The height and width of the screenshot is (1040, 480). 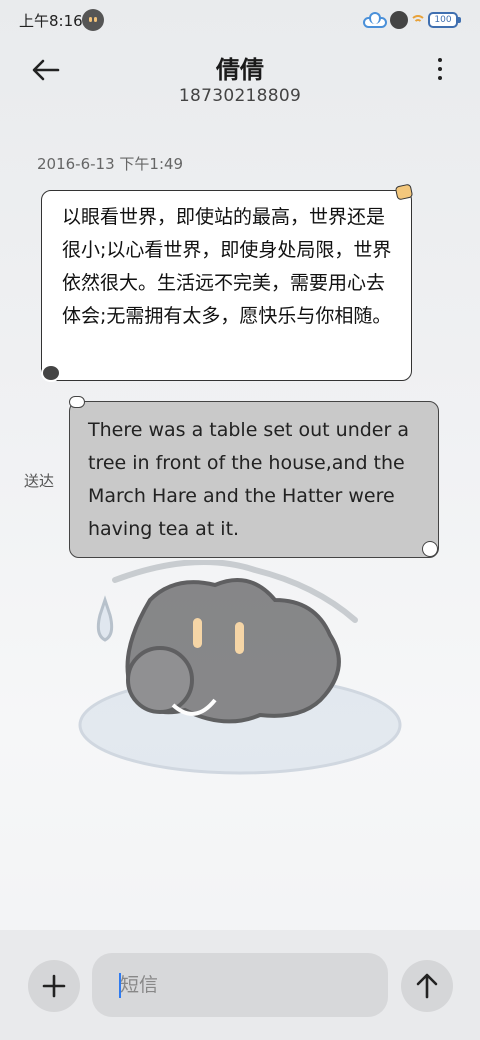 What do you see at coordinates (240, 20) in the screenshot?
I see `status-bar: 上午8:16 100` at bounding box center [240, 20].